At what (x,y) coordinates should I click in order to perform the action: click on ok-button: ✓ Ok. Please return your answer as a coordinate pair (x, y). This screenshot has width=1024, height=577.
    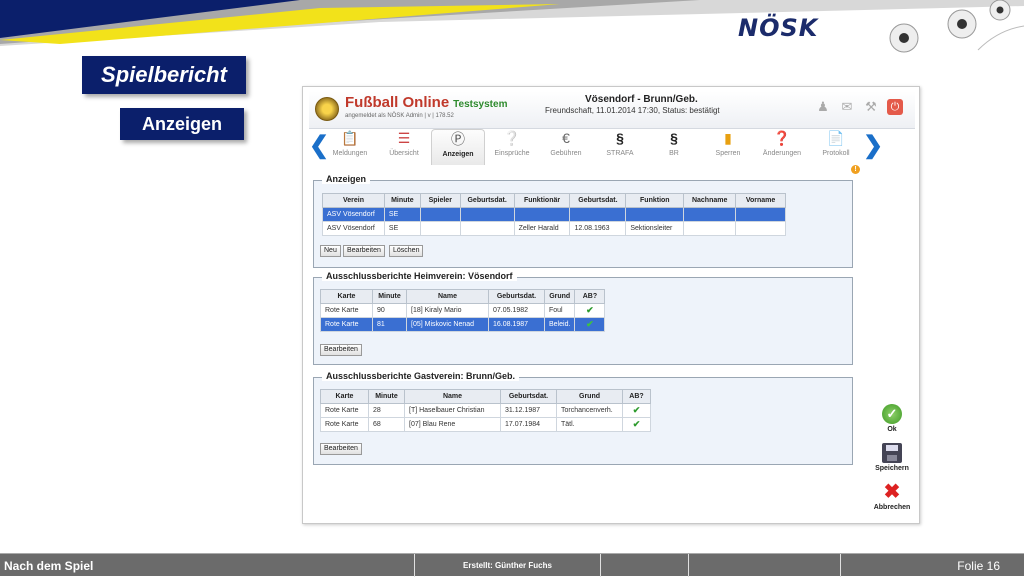
    Looking at the image, I should click on (892, 418).